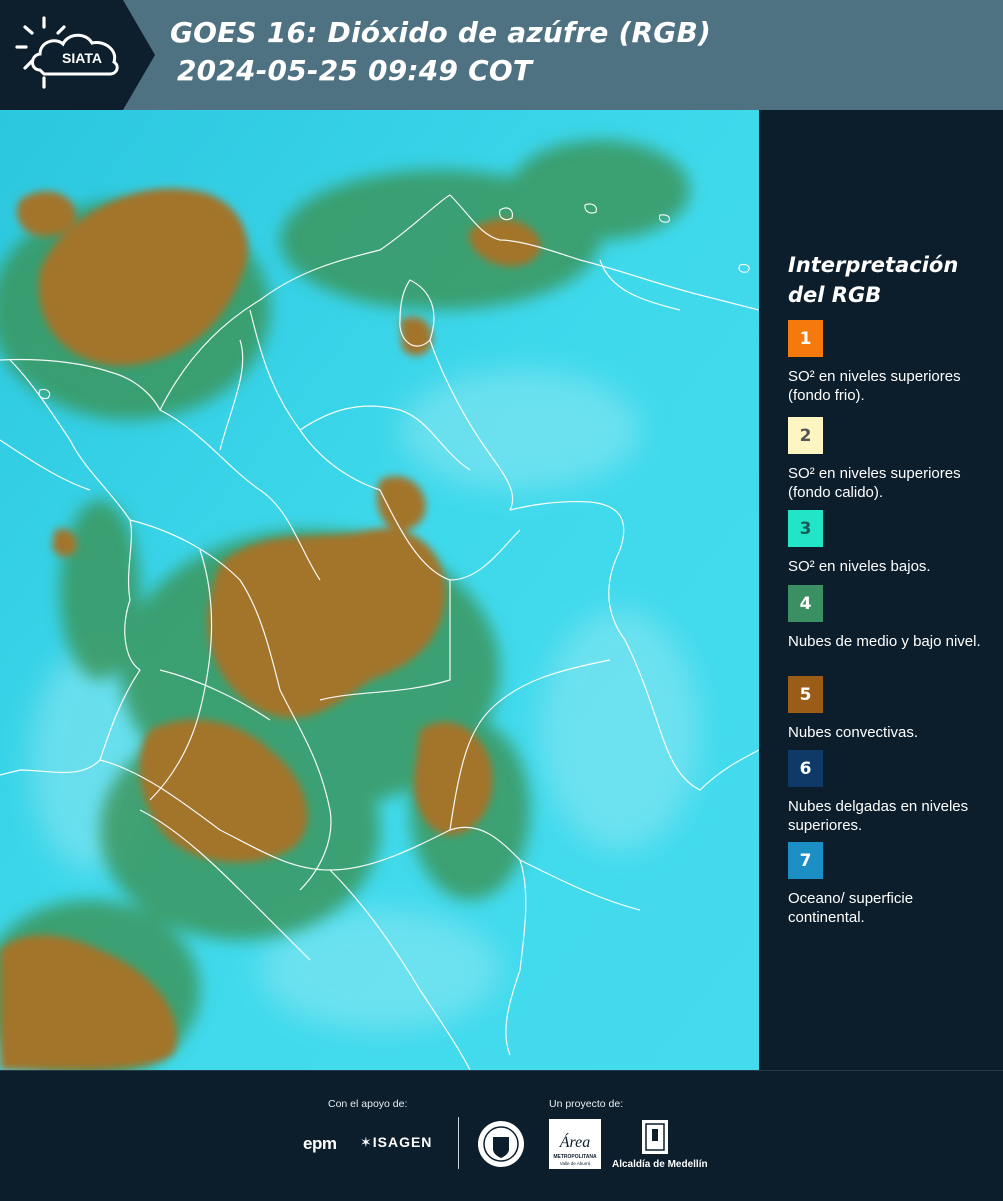  I want to click on legend-label: SO² en niveles bajos., so click(859, 566).